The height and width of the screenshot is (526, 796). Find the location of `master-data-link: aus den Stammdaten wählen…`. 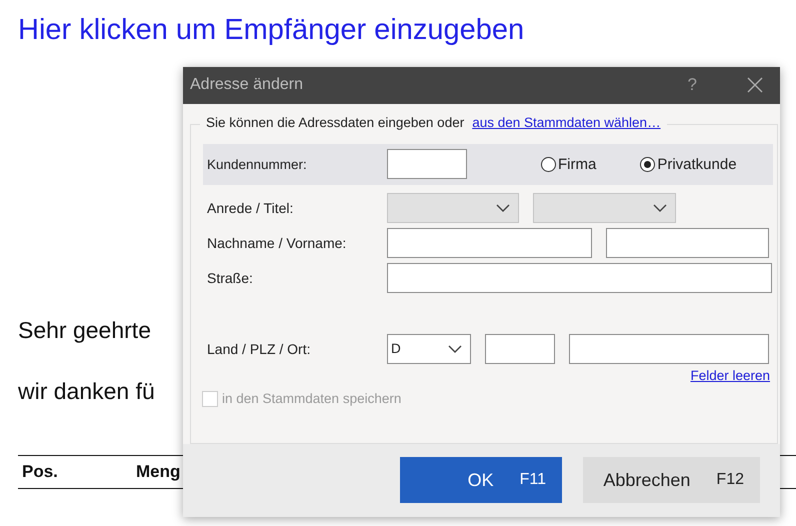

master-data-link: aus den Stammdaten wählen… is located at coordinates (566, 122).